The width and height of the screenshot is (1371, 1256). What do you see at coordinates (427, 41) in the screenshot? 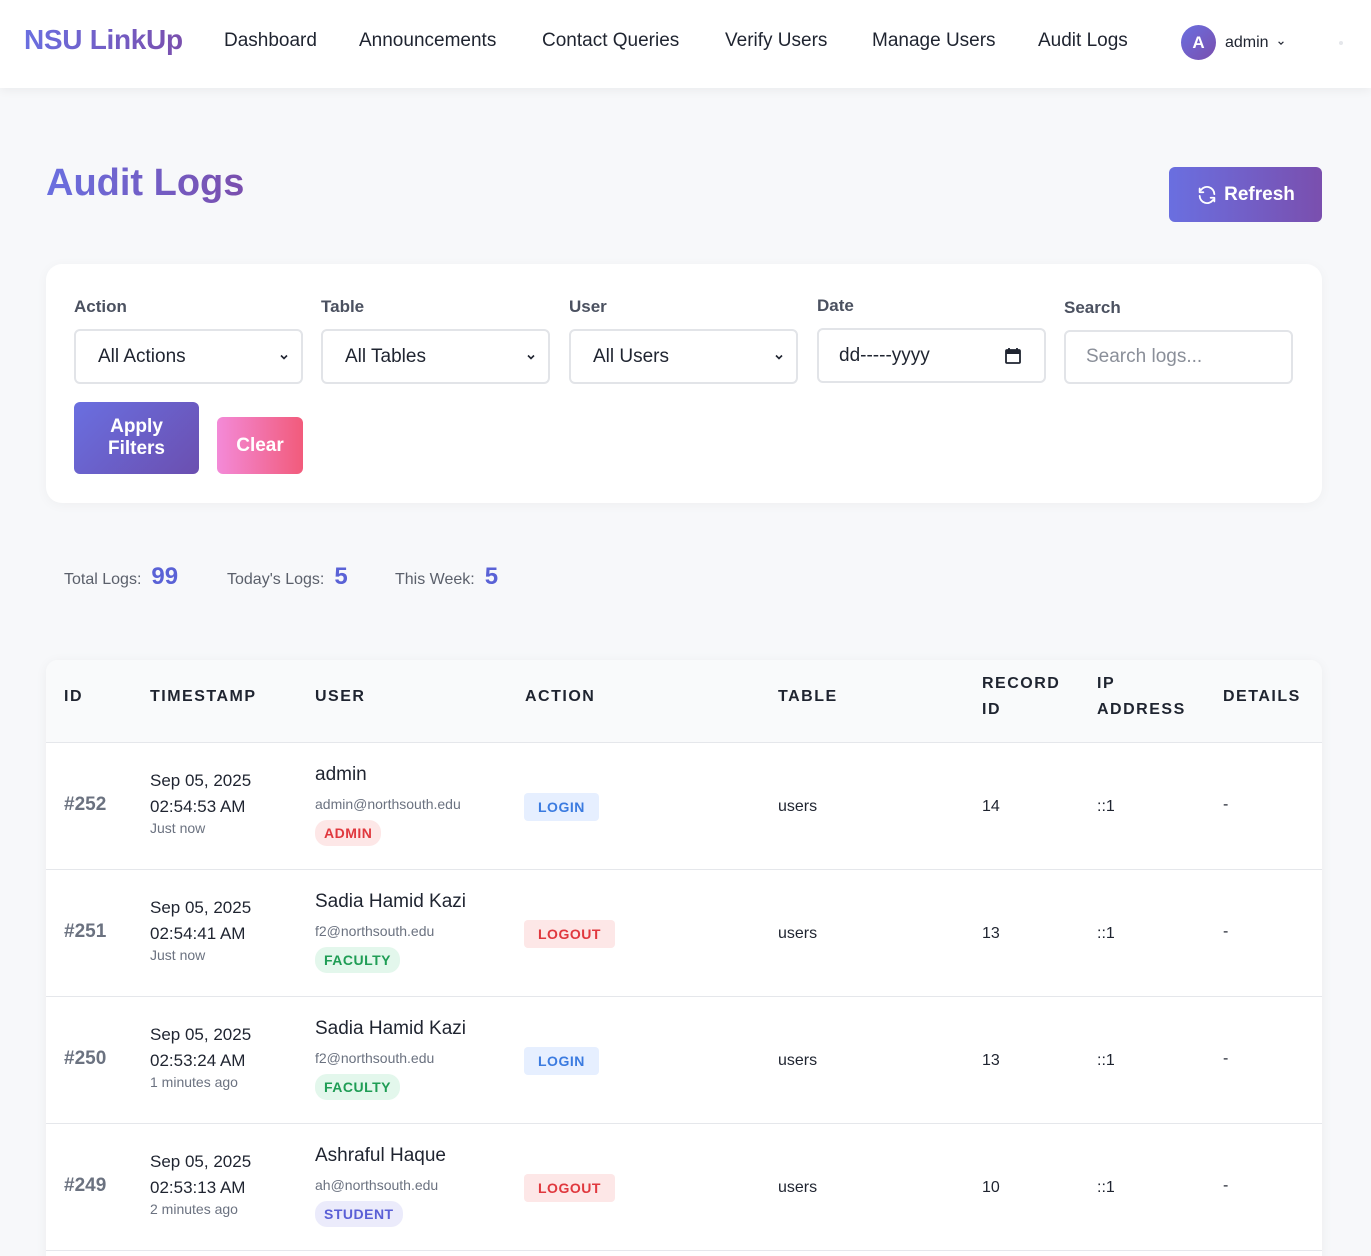
I see `nav-link-announcements: Announcements` at bounding box center [427, 41].